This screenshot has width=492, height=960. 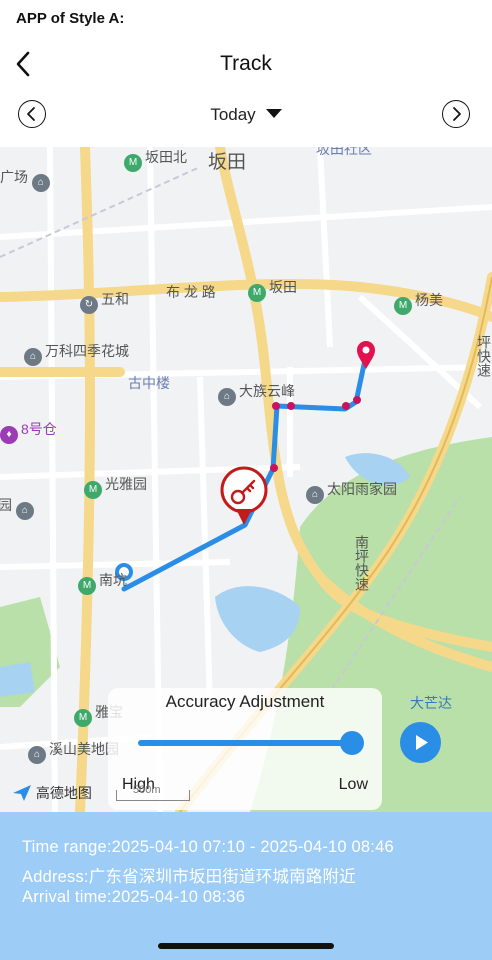 I want to click on poi-icon: ♦, so click(x=9, y=435).